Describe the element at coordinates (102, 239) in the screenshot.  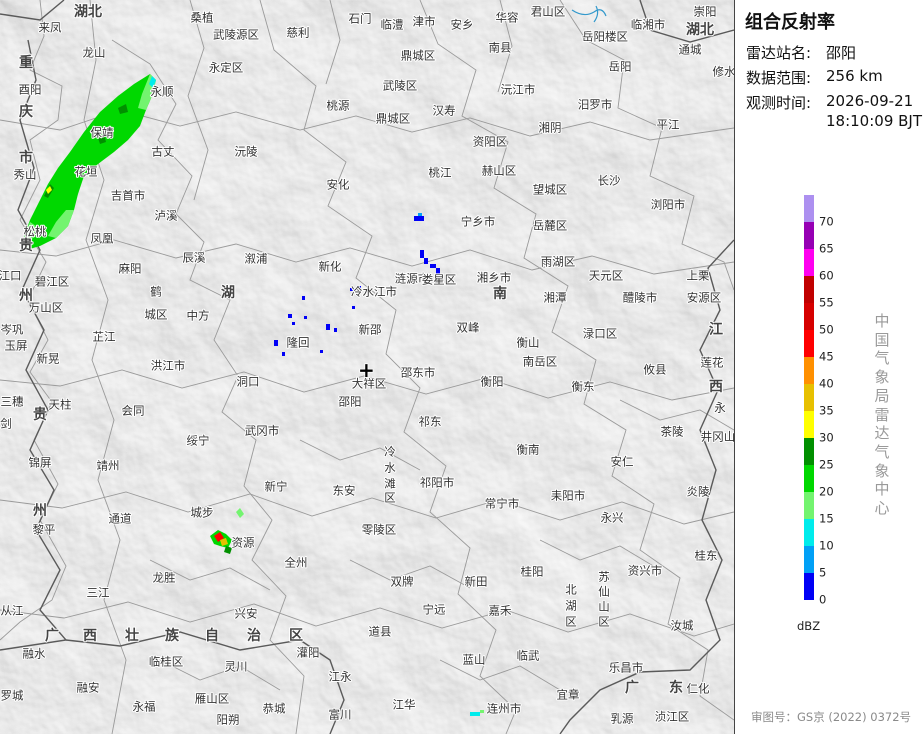
I see `place-label: 凤凰` at that location.